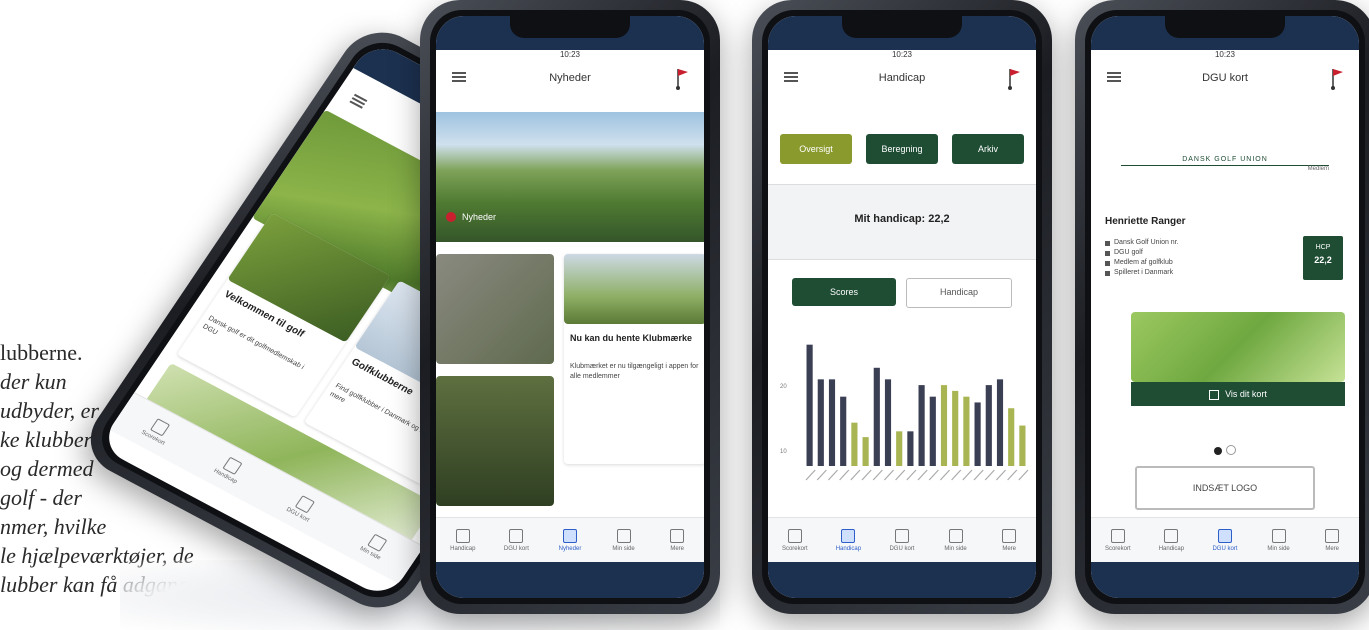  I want to click on handicap-value: Mit handicap: 22,2, so click(902, 219).